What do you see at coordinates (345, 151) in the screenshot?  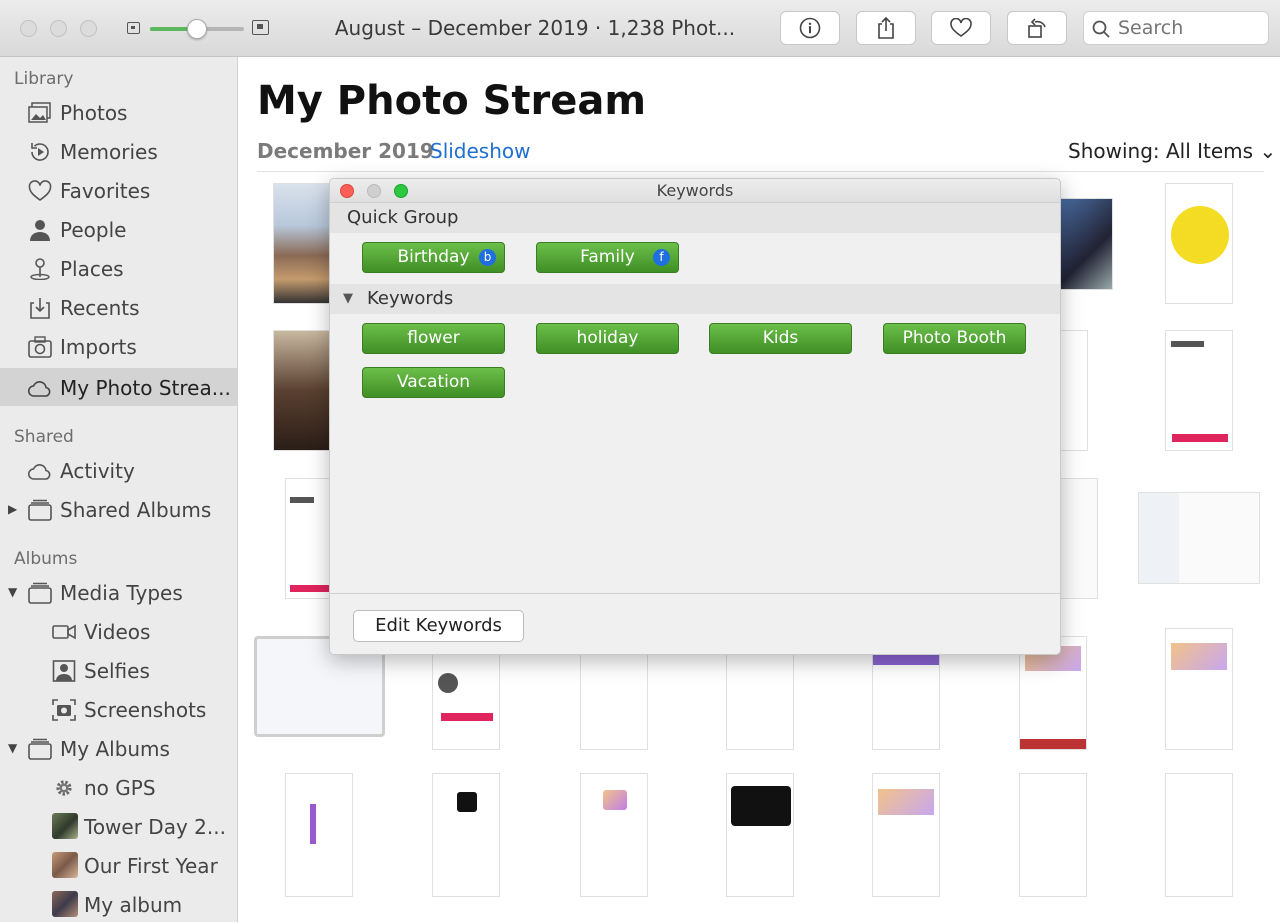 I see `moment-date: December 2019` at bounding box center [345, 151].